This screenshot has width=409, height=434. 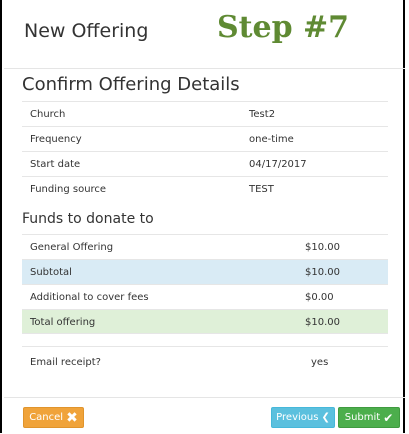 What do you see at coordinates (204, 415) in the screenshot?
I see `modal-footer: Cancel ✖ Previous ❮ Submit ✔` at bounding box center [204, 415].